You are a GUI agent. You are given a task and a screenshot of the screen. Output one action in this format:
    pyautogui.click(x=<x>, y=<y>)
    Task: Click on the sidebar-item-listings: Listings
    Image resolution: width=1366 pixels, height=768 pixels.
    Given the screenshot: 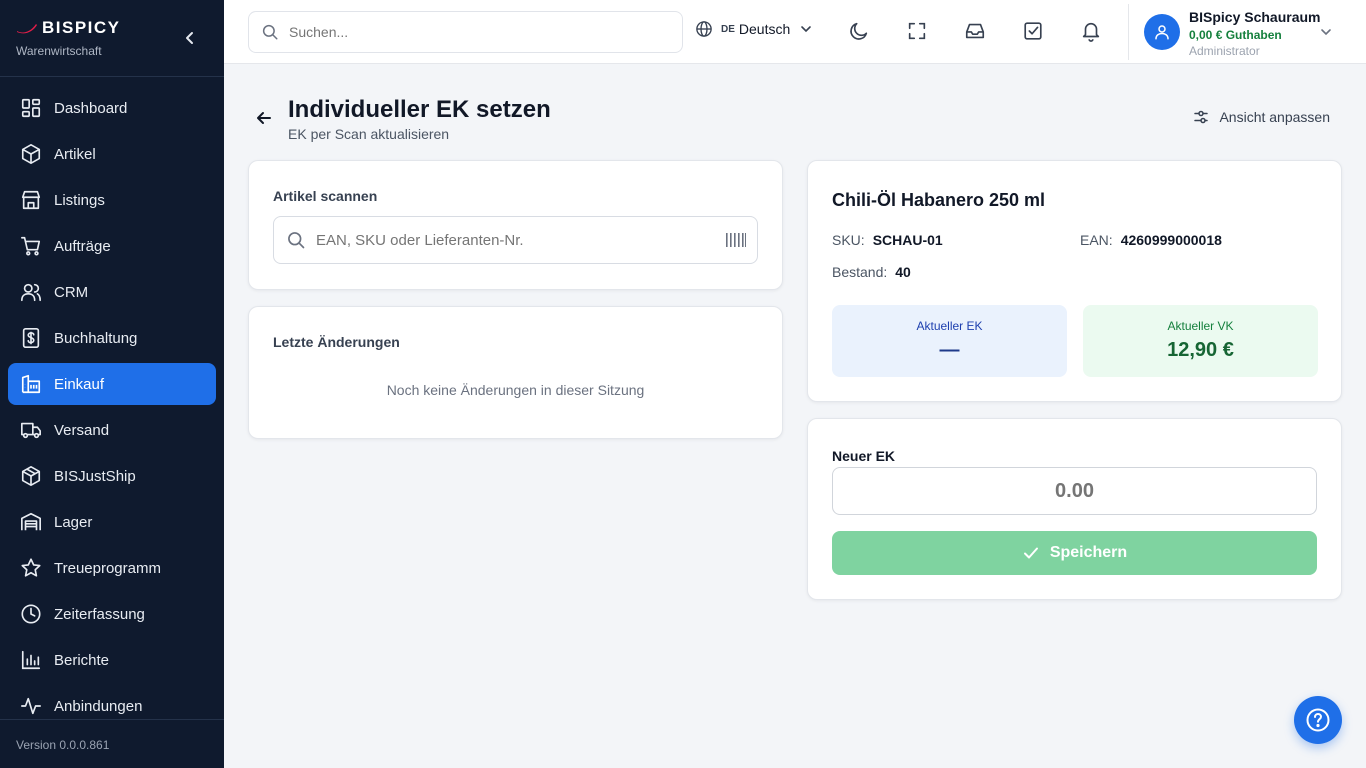 What is the action you would take?
    pyautogui.click(x=112, y=200)
    